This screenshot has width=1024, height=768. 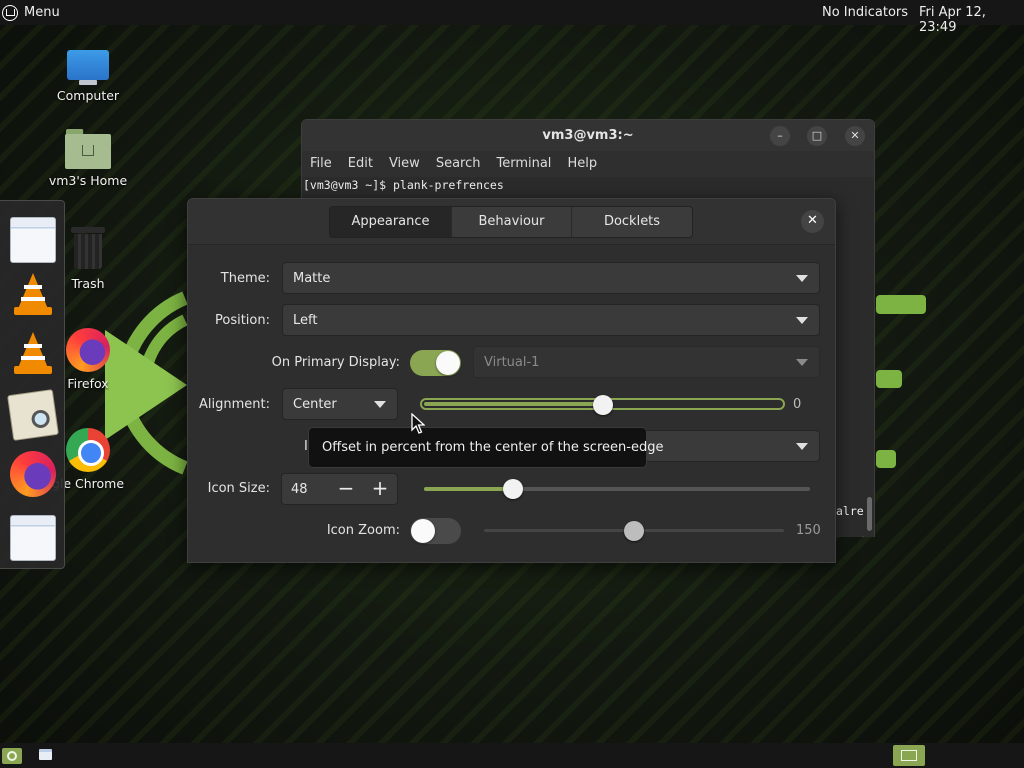 I want to click on icon-size-slider-fill, so click(x=468, y=489).